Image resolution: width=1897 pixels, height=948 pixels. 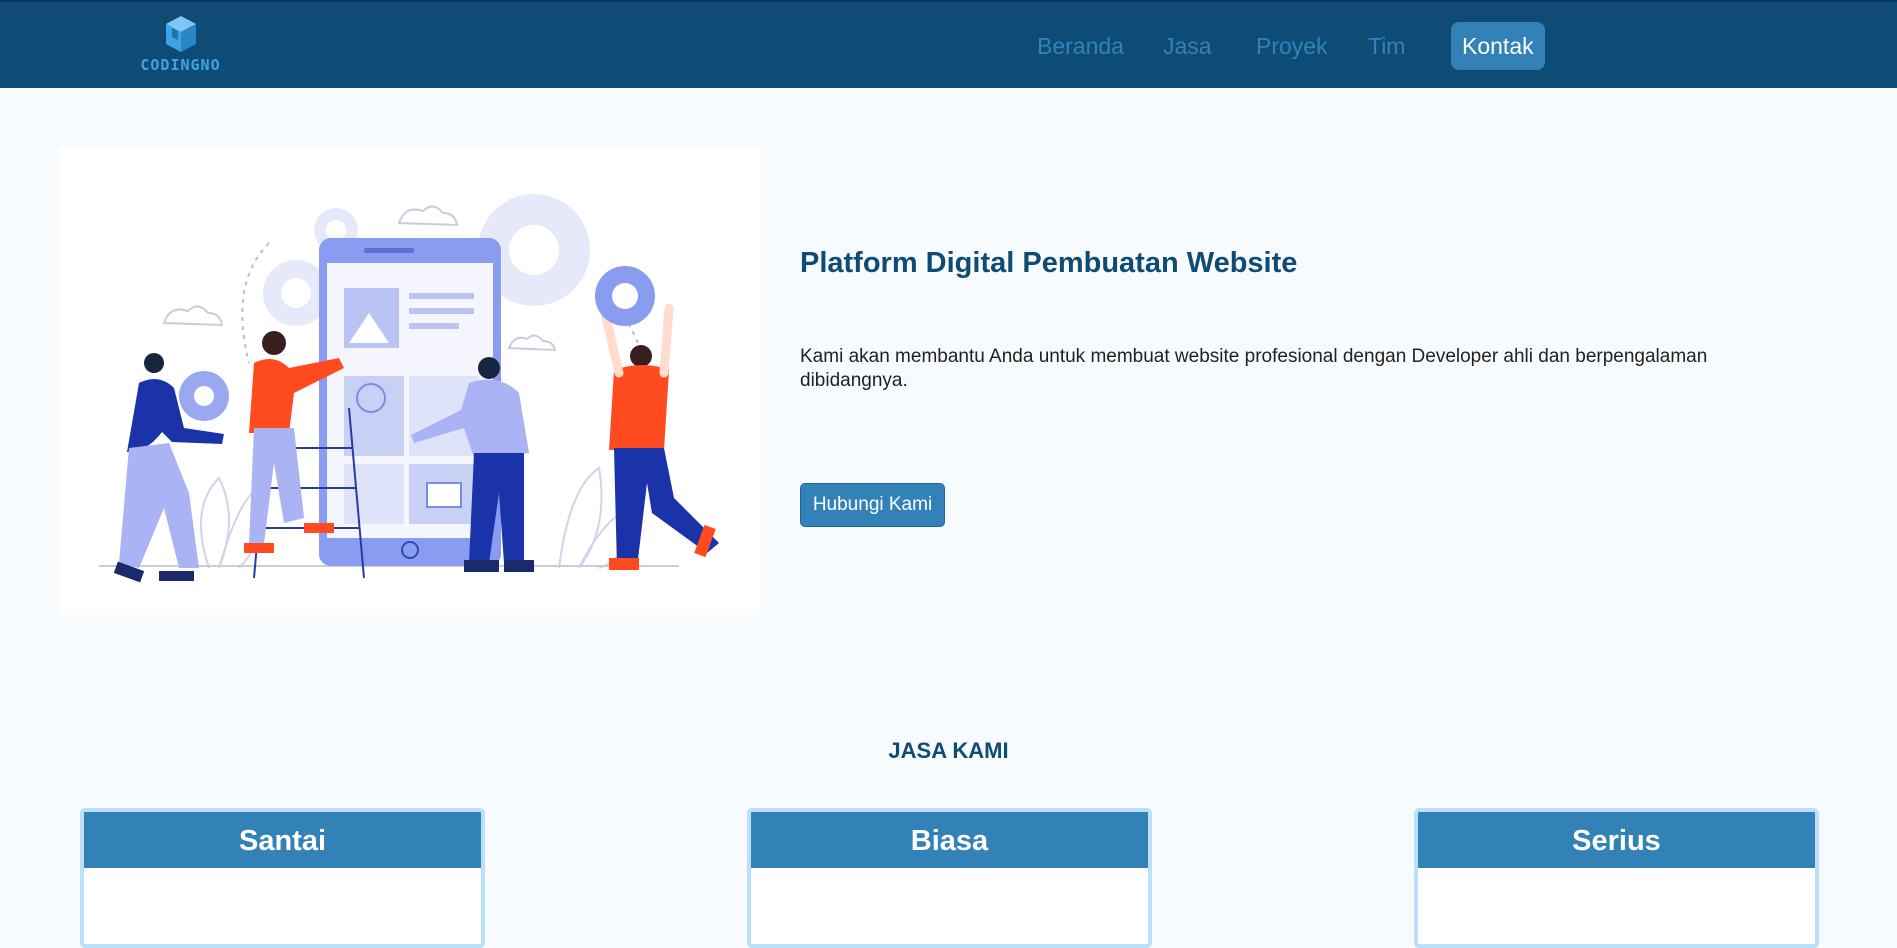 I want to click on contact-us-button: Hubungi Kami, so click(x=872, y=505).